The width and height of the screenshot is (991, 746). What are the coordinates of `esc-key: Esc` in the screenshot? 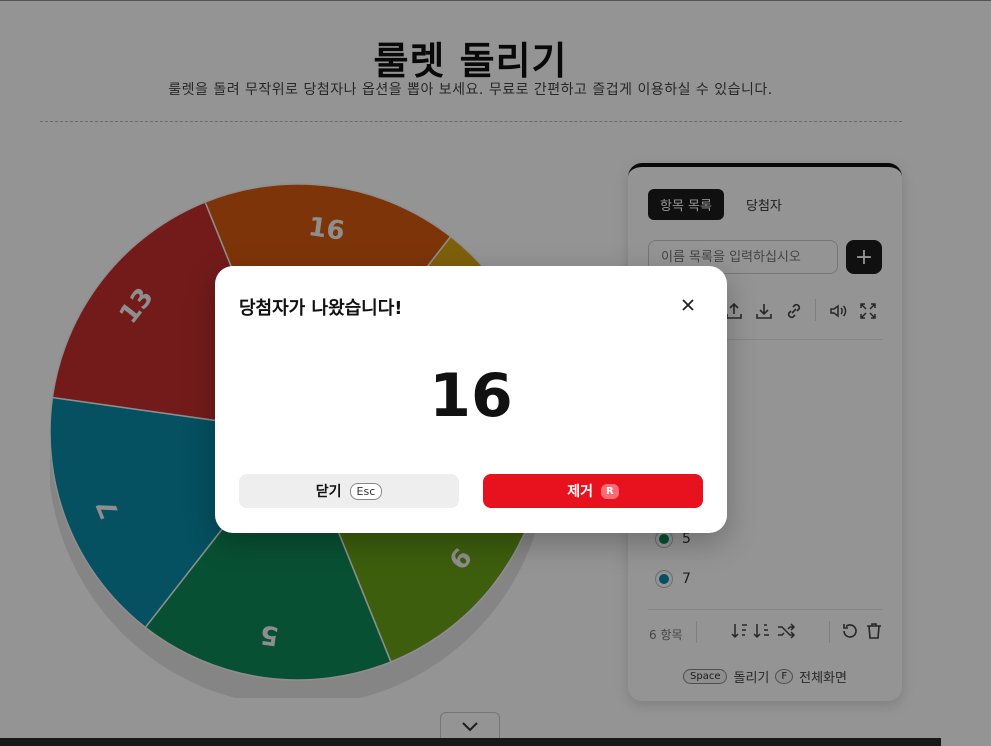 It's located at (366, 491).